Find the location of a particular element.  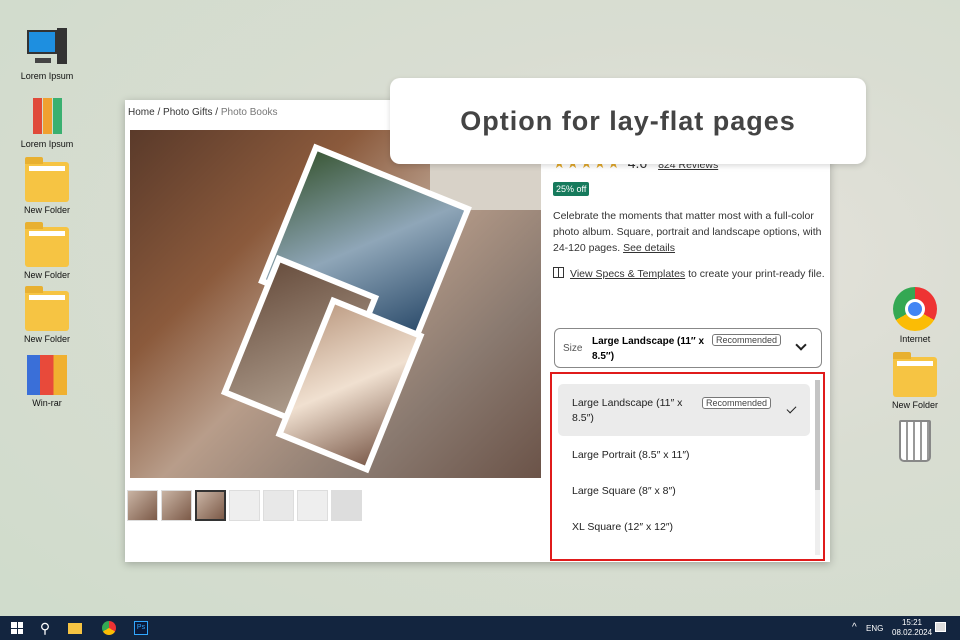

binders-icon is located at coordinates (47, 116).